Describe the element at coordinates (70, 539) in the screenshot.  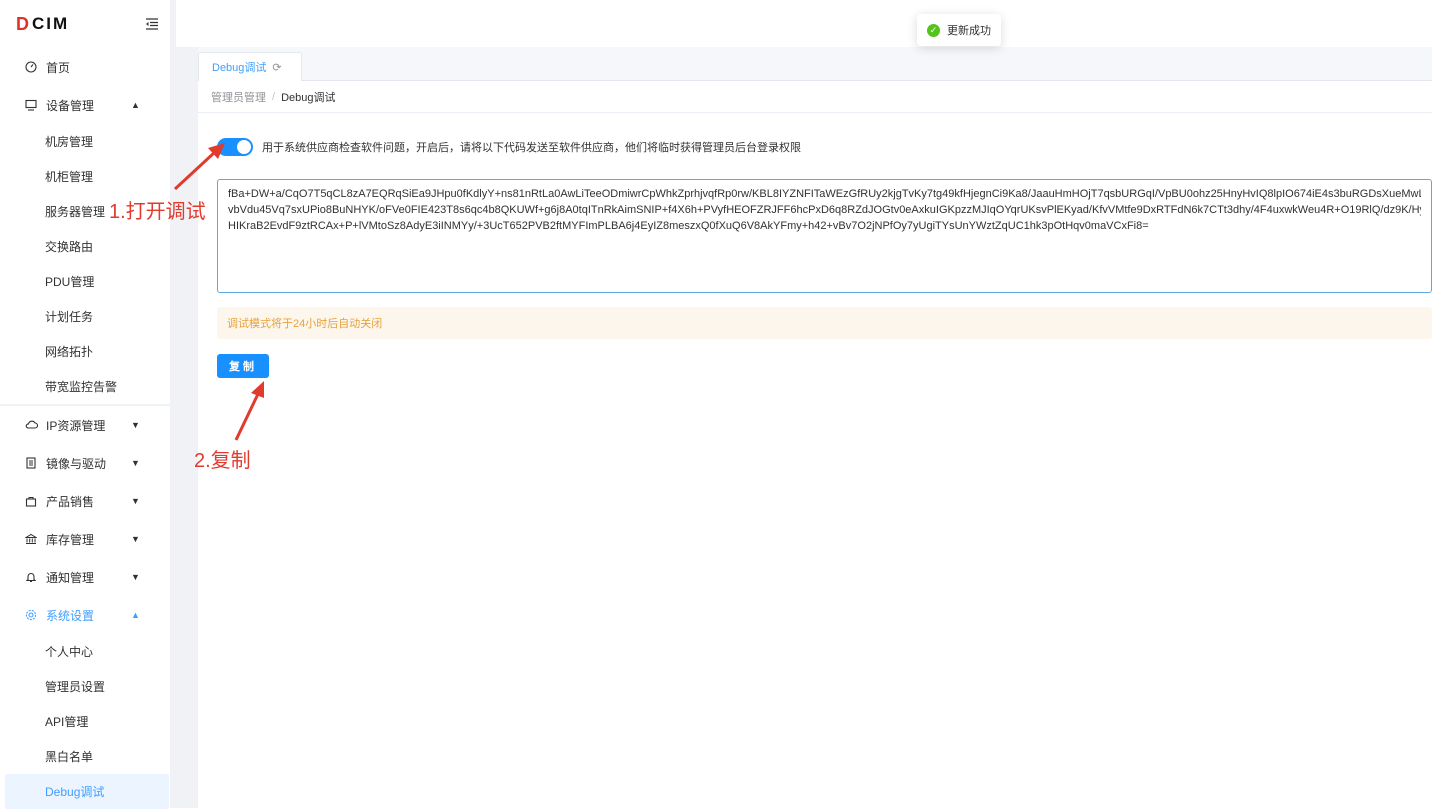
I see `sidebar-item-label: 库存管理` at that location.